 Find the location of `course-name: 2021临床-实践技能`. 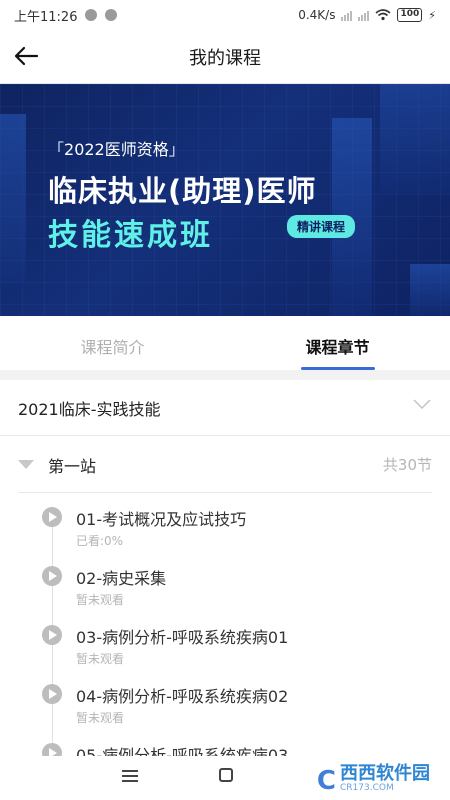

course-name: 2021临床-实践技能 is located at coordinates (89, 409).